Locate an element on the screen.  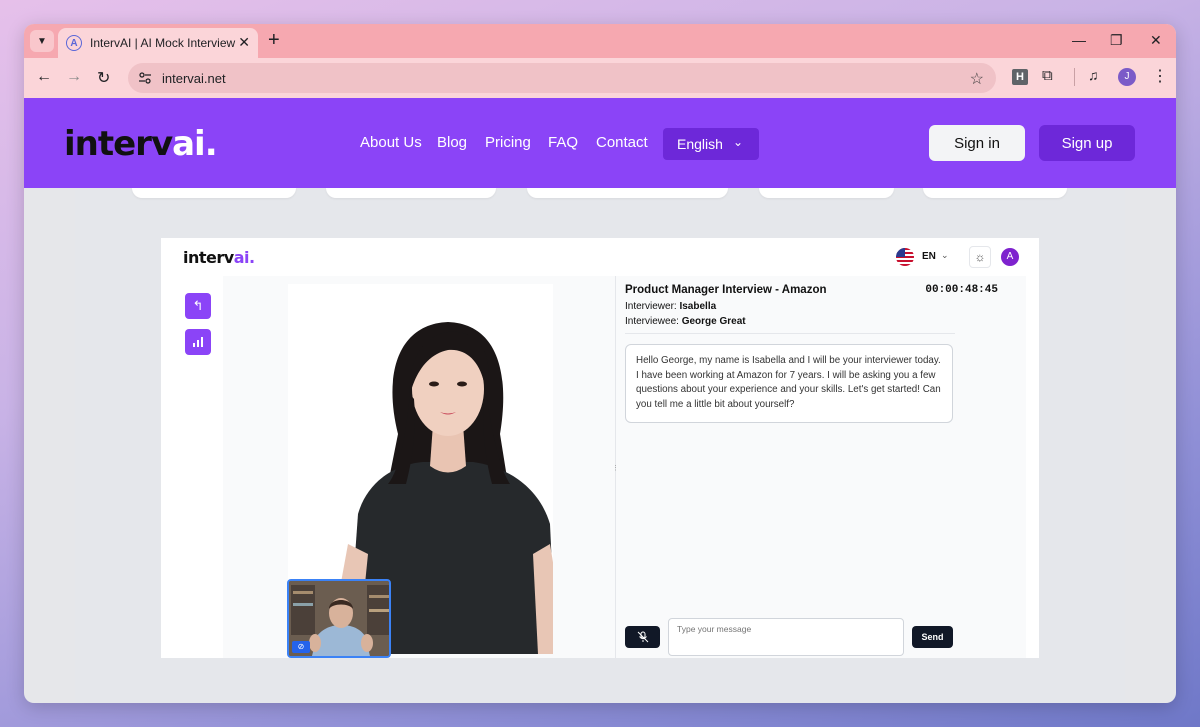
tab-search-button: ▼ is located at coordinates (42, 41).